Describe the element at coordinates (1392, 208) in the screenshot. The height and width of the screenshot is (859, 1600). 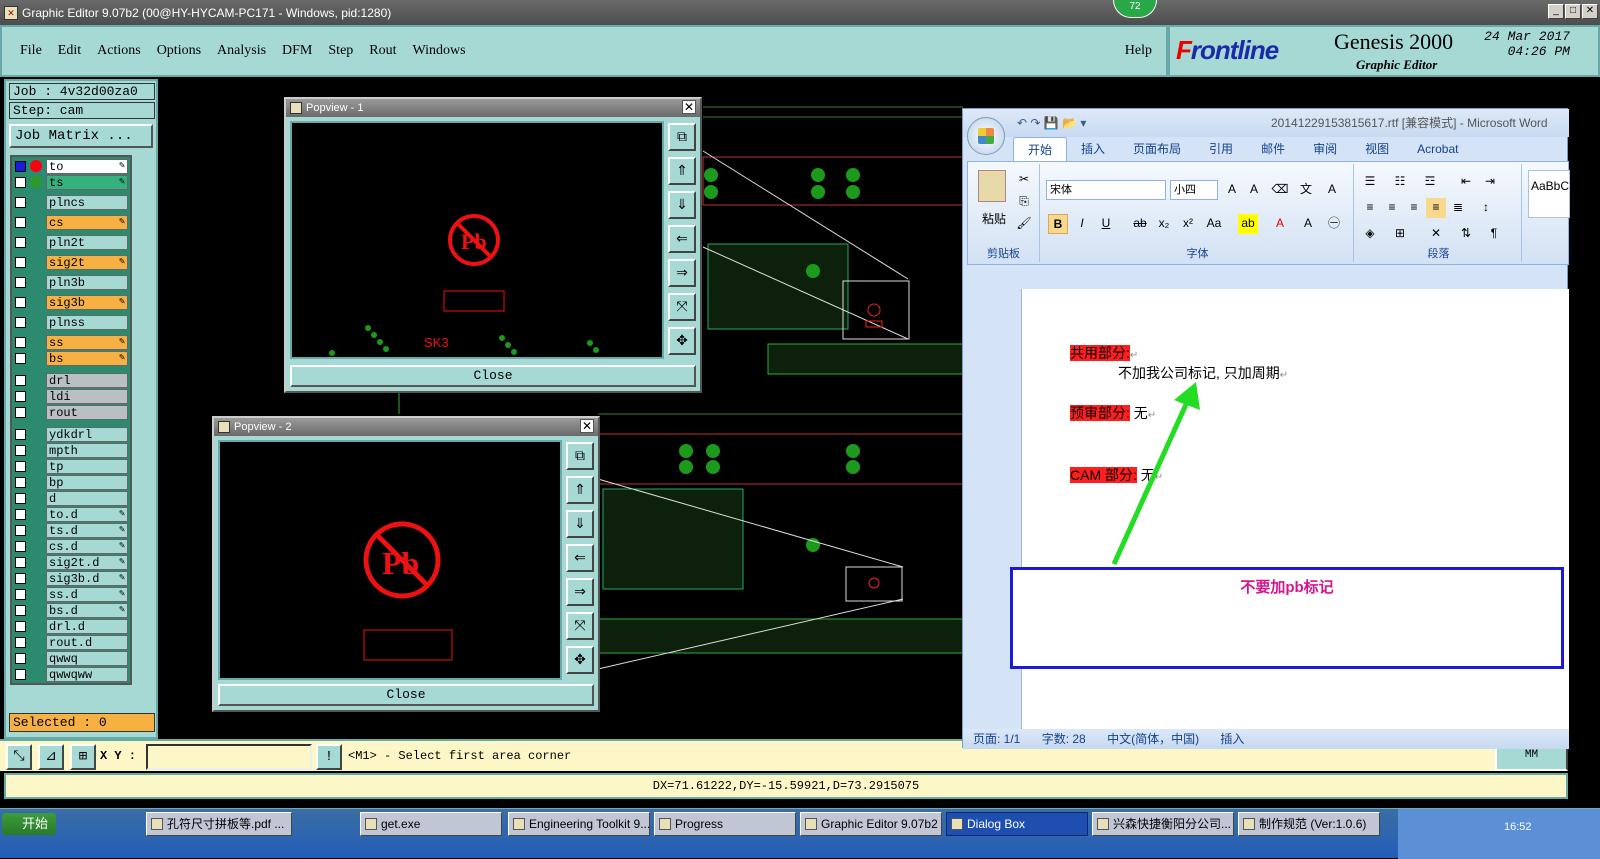
I see `align-center-icon: ≡` at that location.